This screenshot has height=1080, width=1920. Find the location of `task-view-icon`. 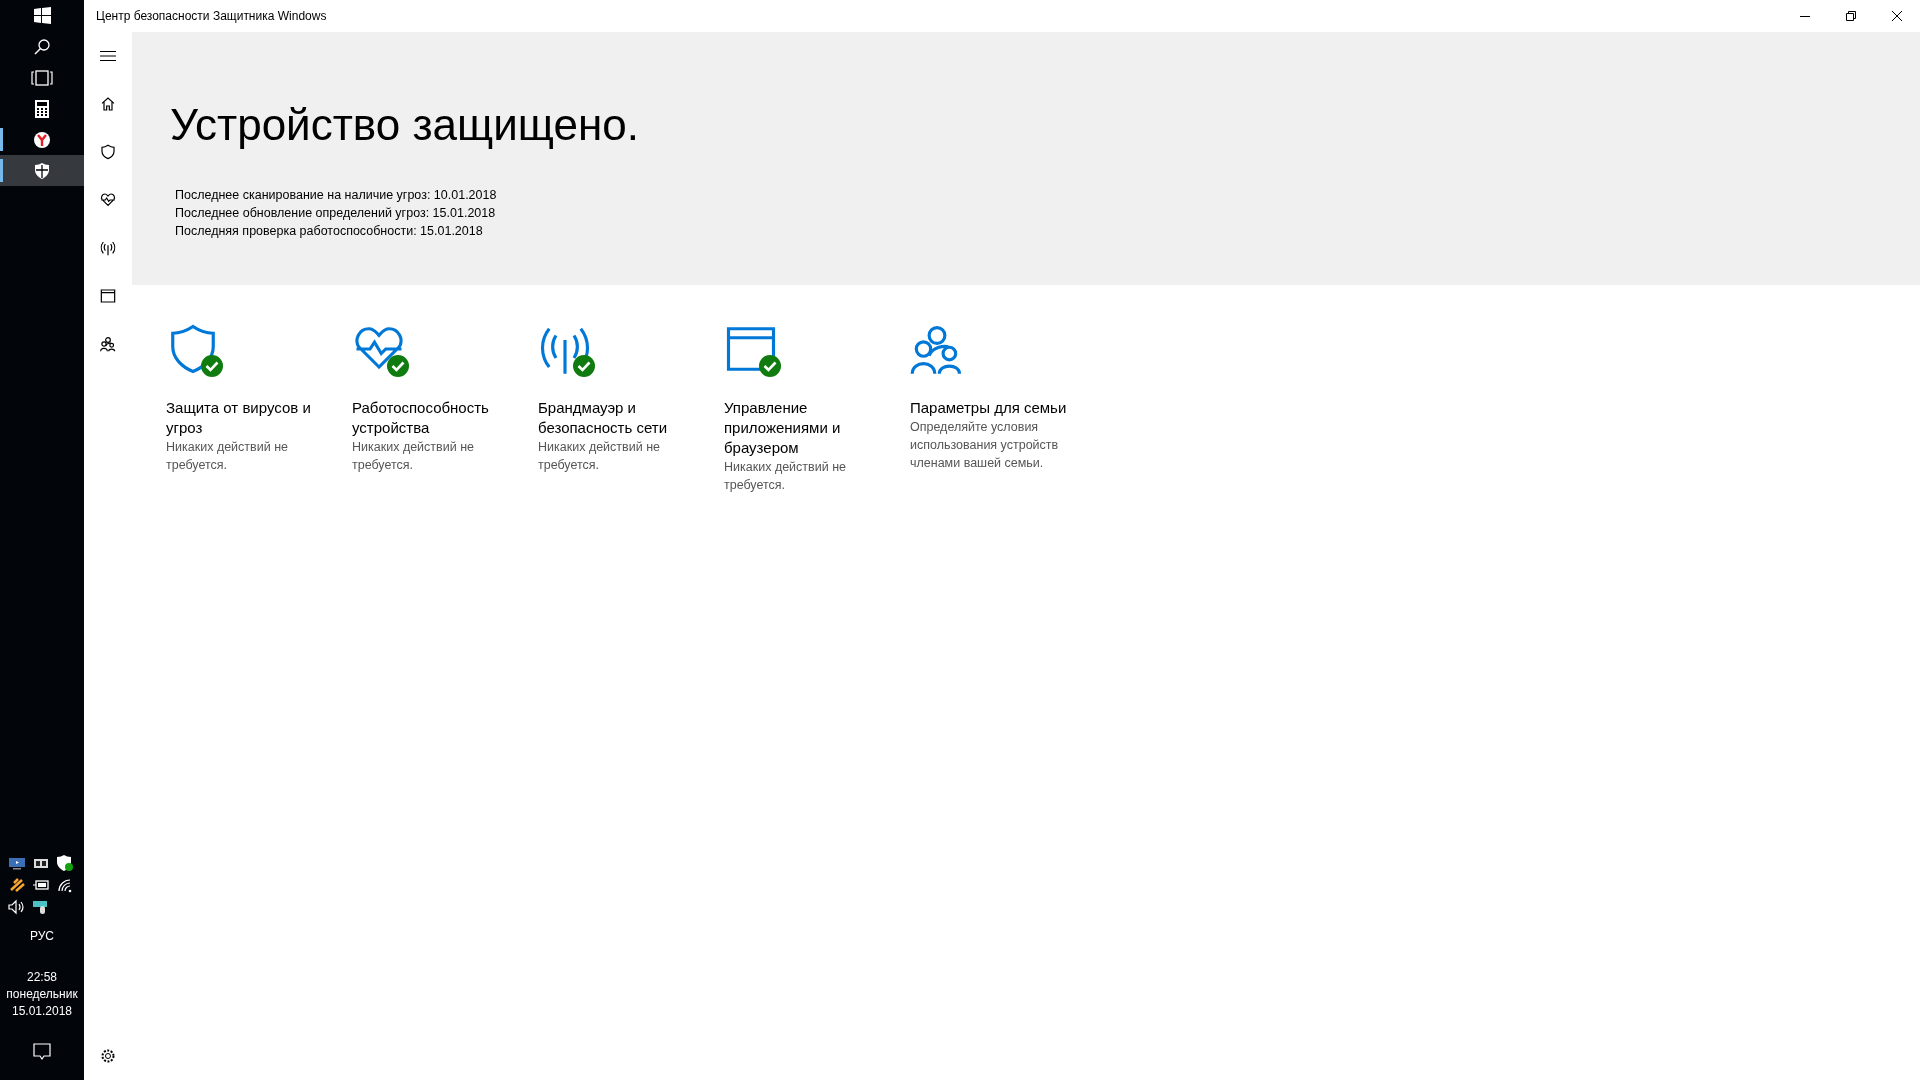

task-view-icon is located at coordinates (42, 77).